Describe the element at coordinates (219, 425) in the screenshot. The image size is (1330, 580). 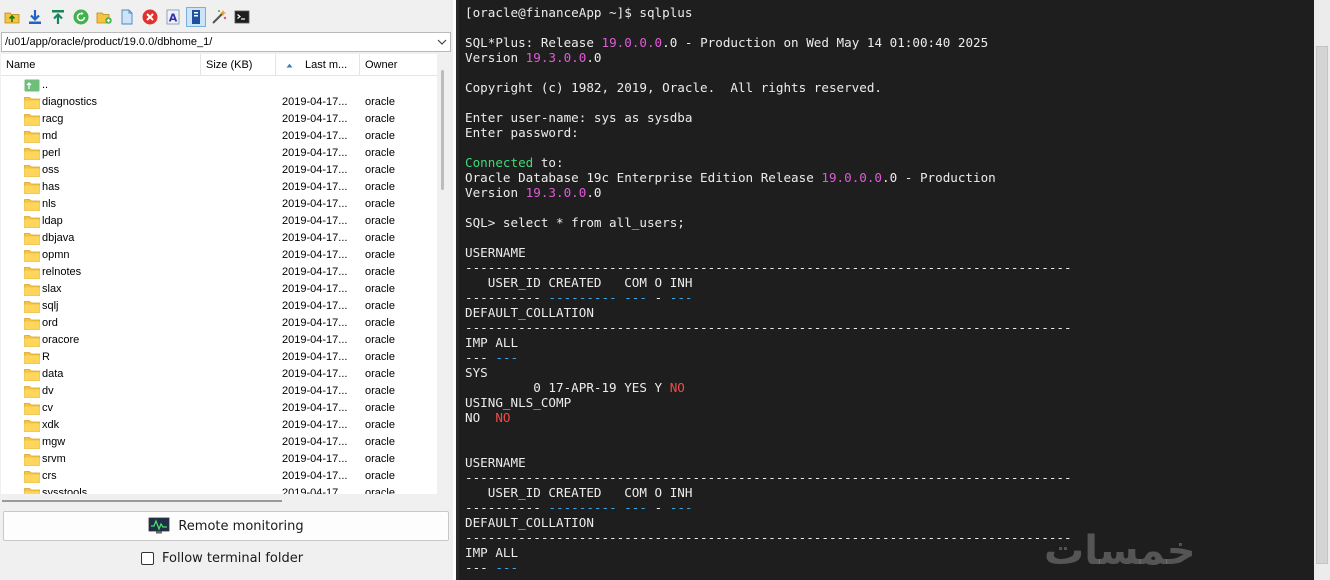
I see `file-row: xdk 2019-04-17... oracle` at that location.